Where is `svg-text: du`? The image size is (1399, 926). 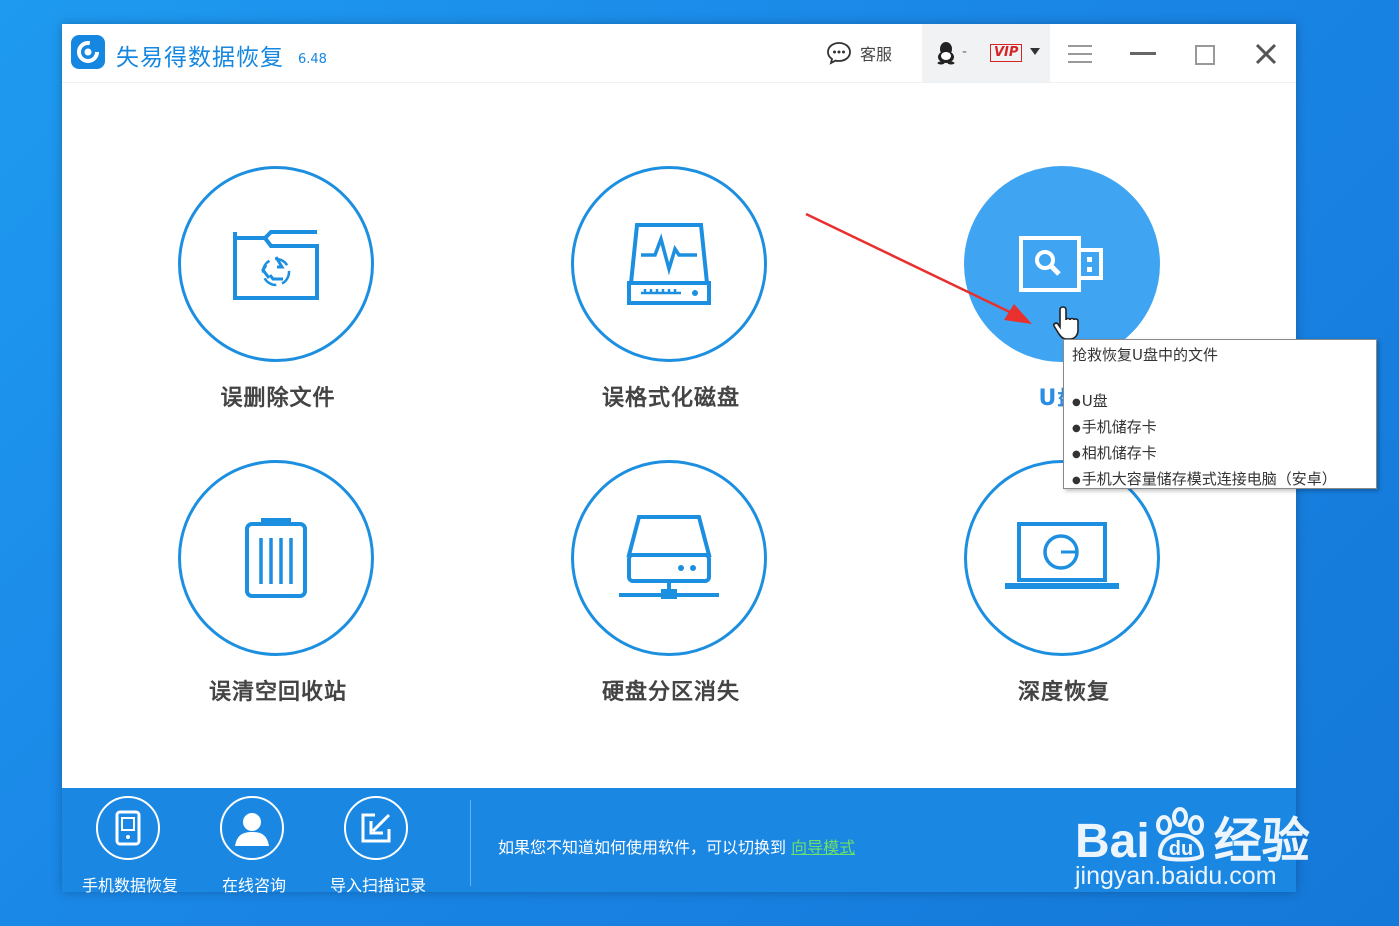 svg-text: du is located at coordinates (1180, 849).